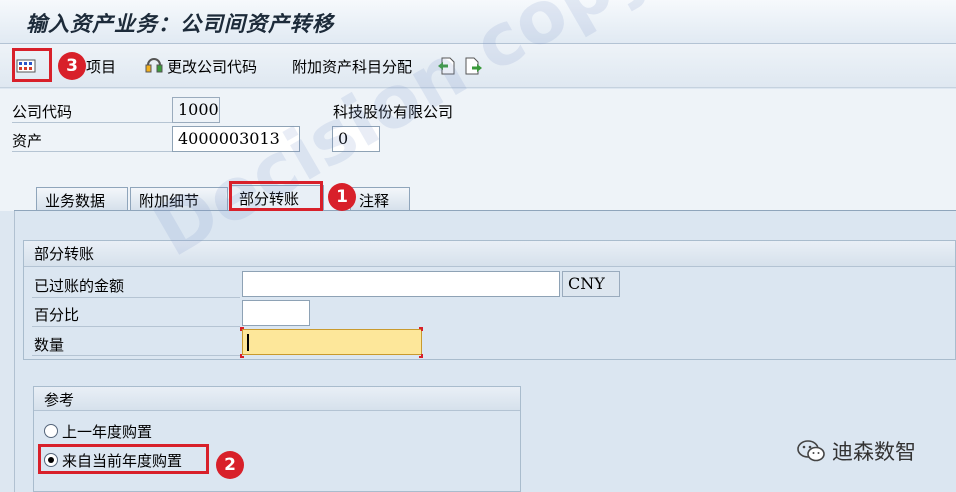 The image size is (956, 492). I want to click on required-corner-tr, so click(421, 329).